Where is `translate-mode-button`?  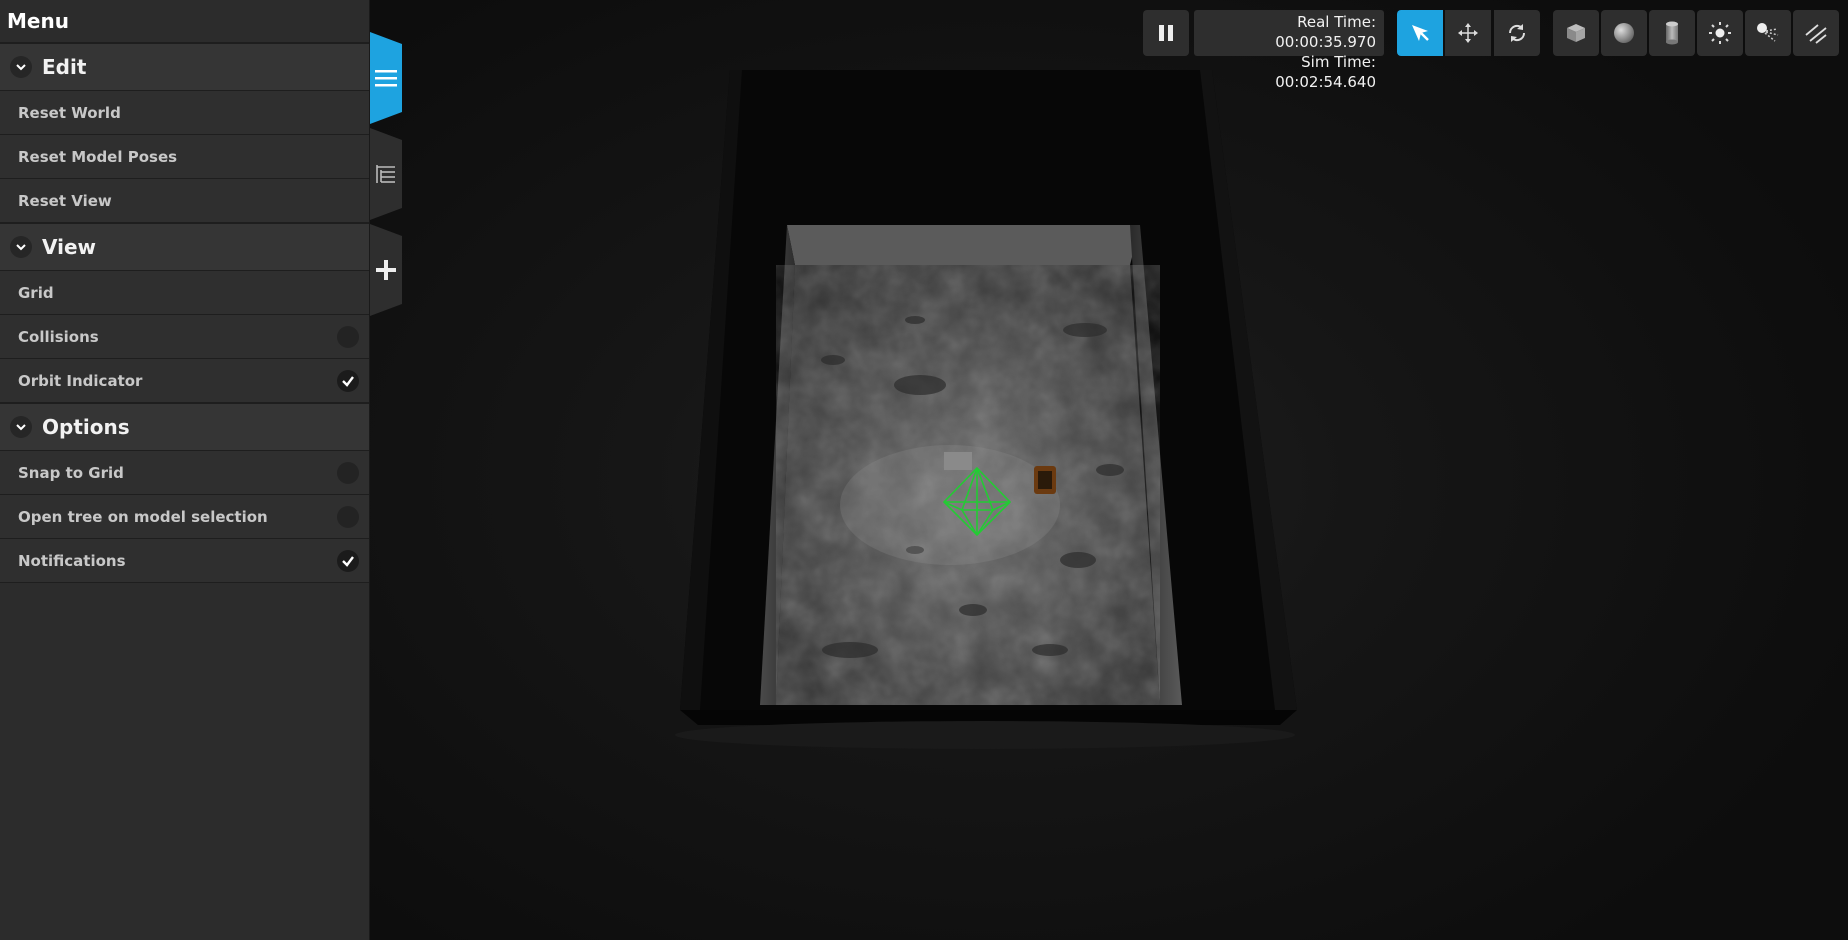
translate-mode-button is located at coordinates (1468, 33).